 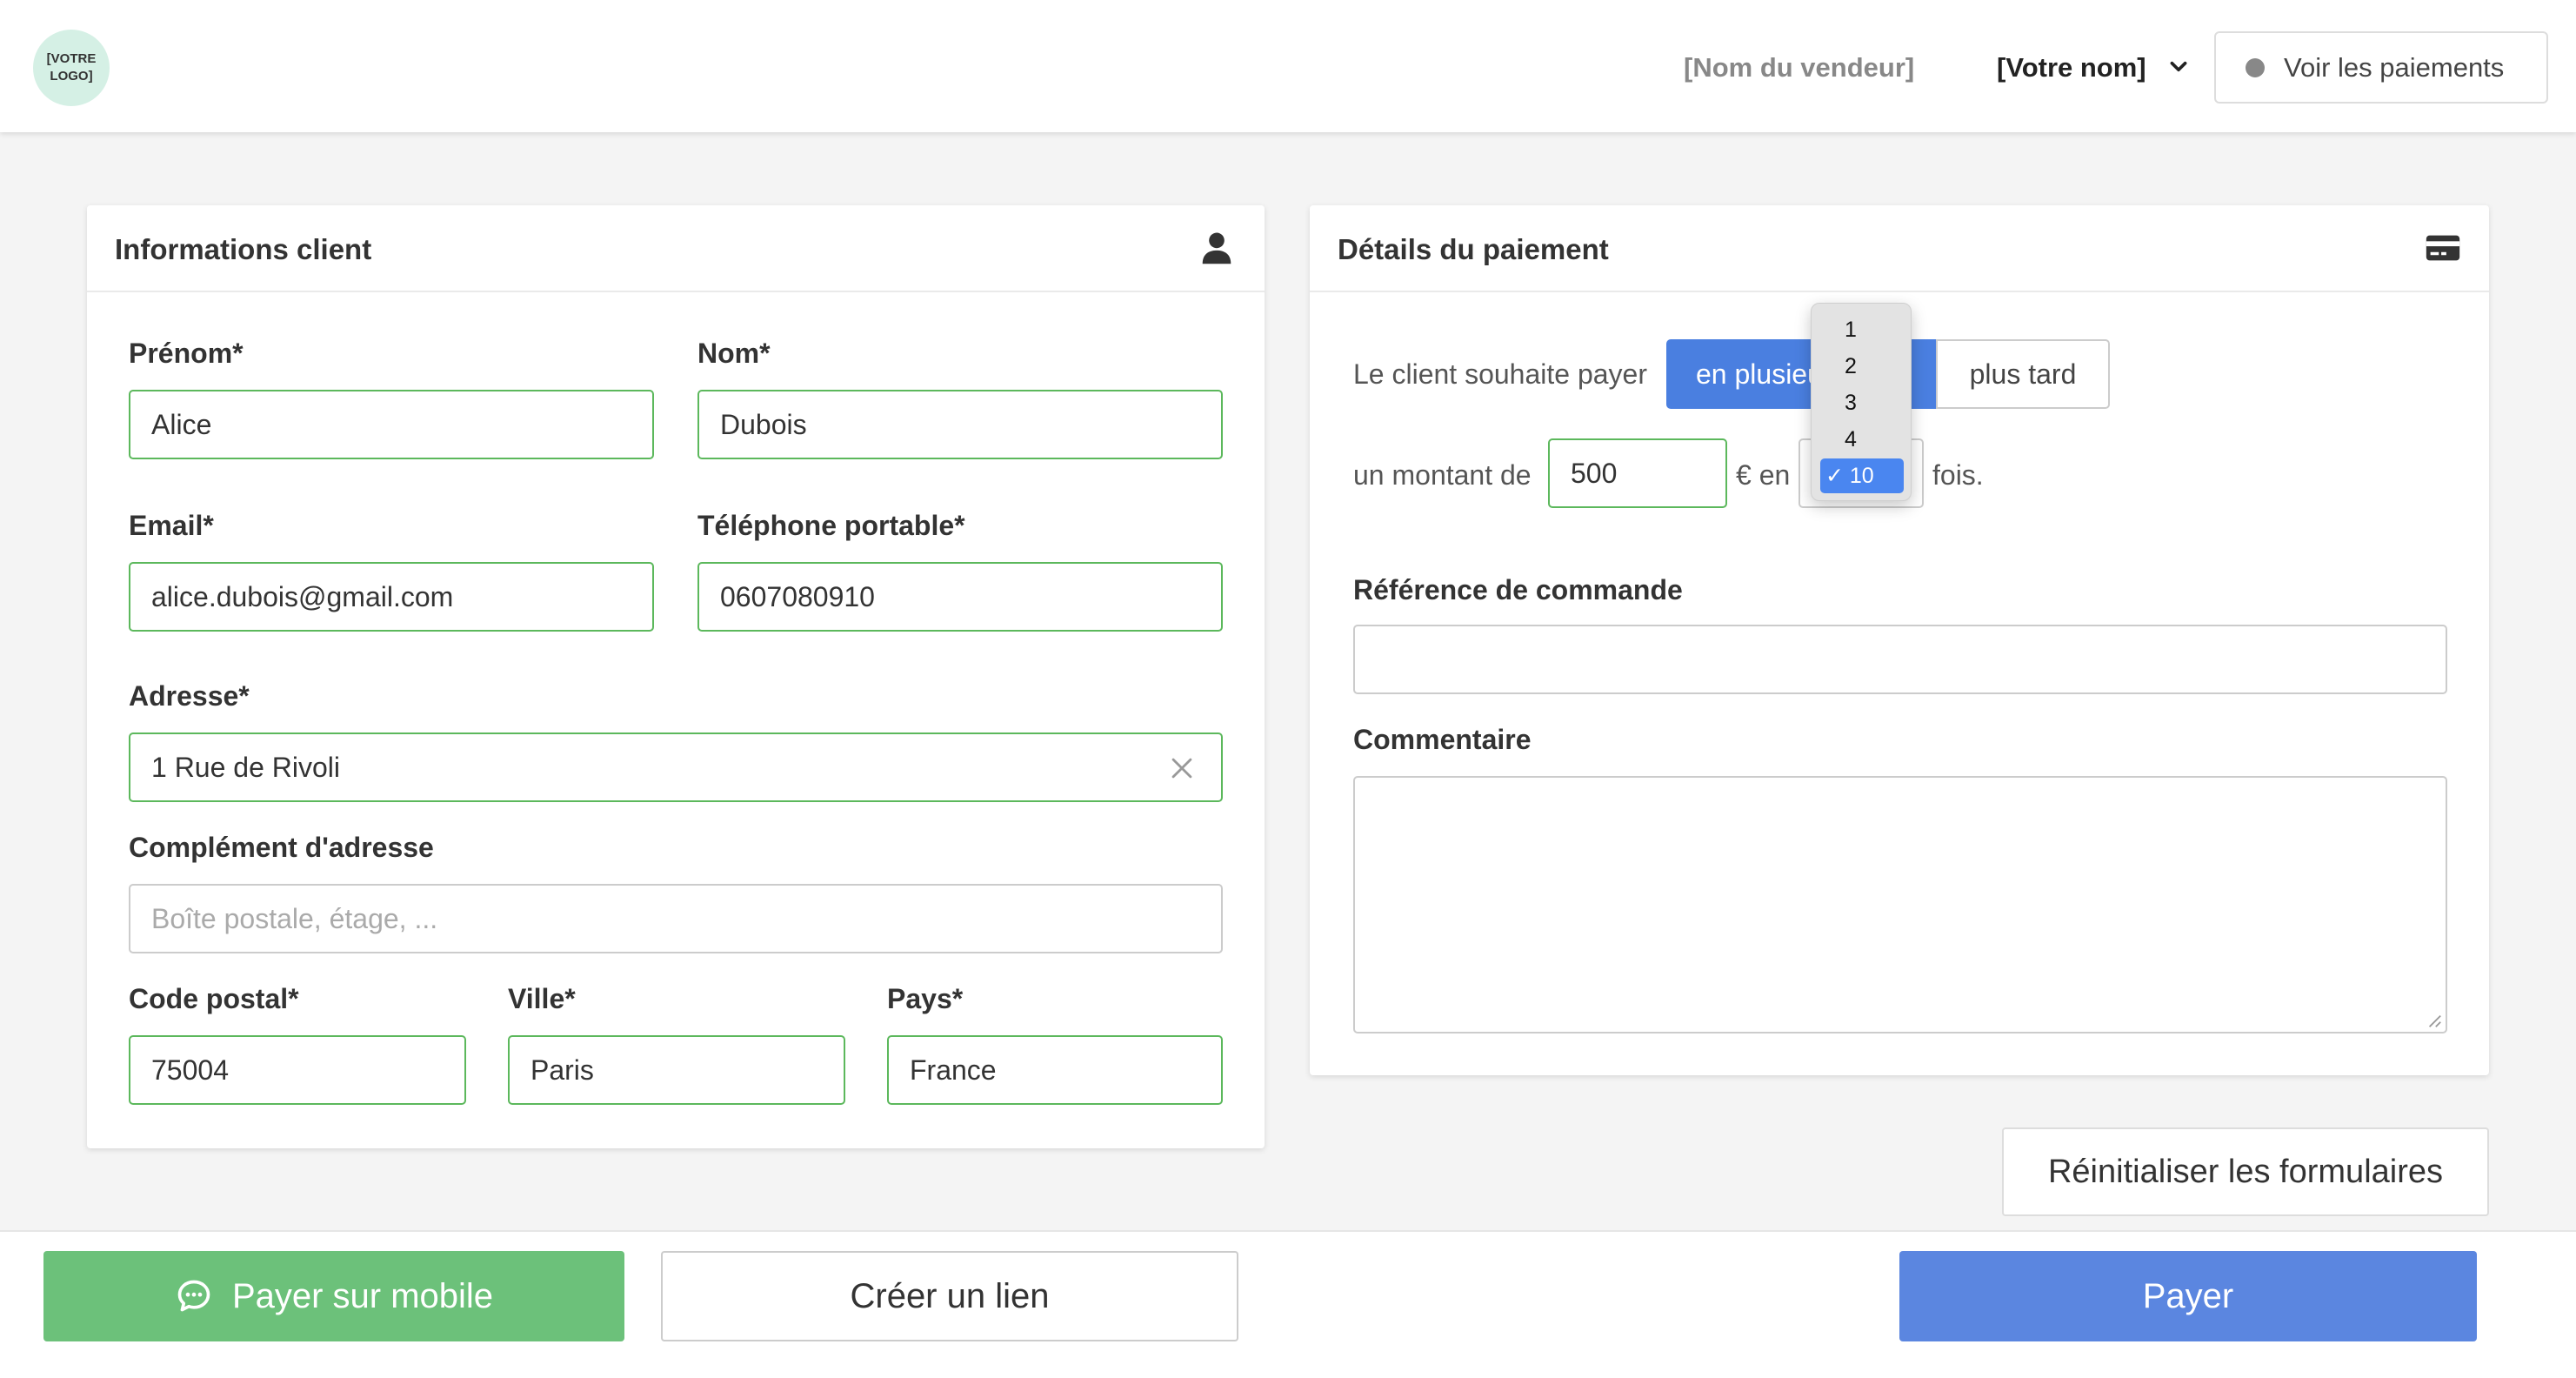 What do you see at coordinates (2071, 68) in the screenshot?
I see `user-menu: [Votre nom]` at bounding box center [2071, 68].